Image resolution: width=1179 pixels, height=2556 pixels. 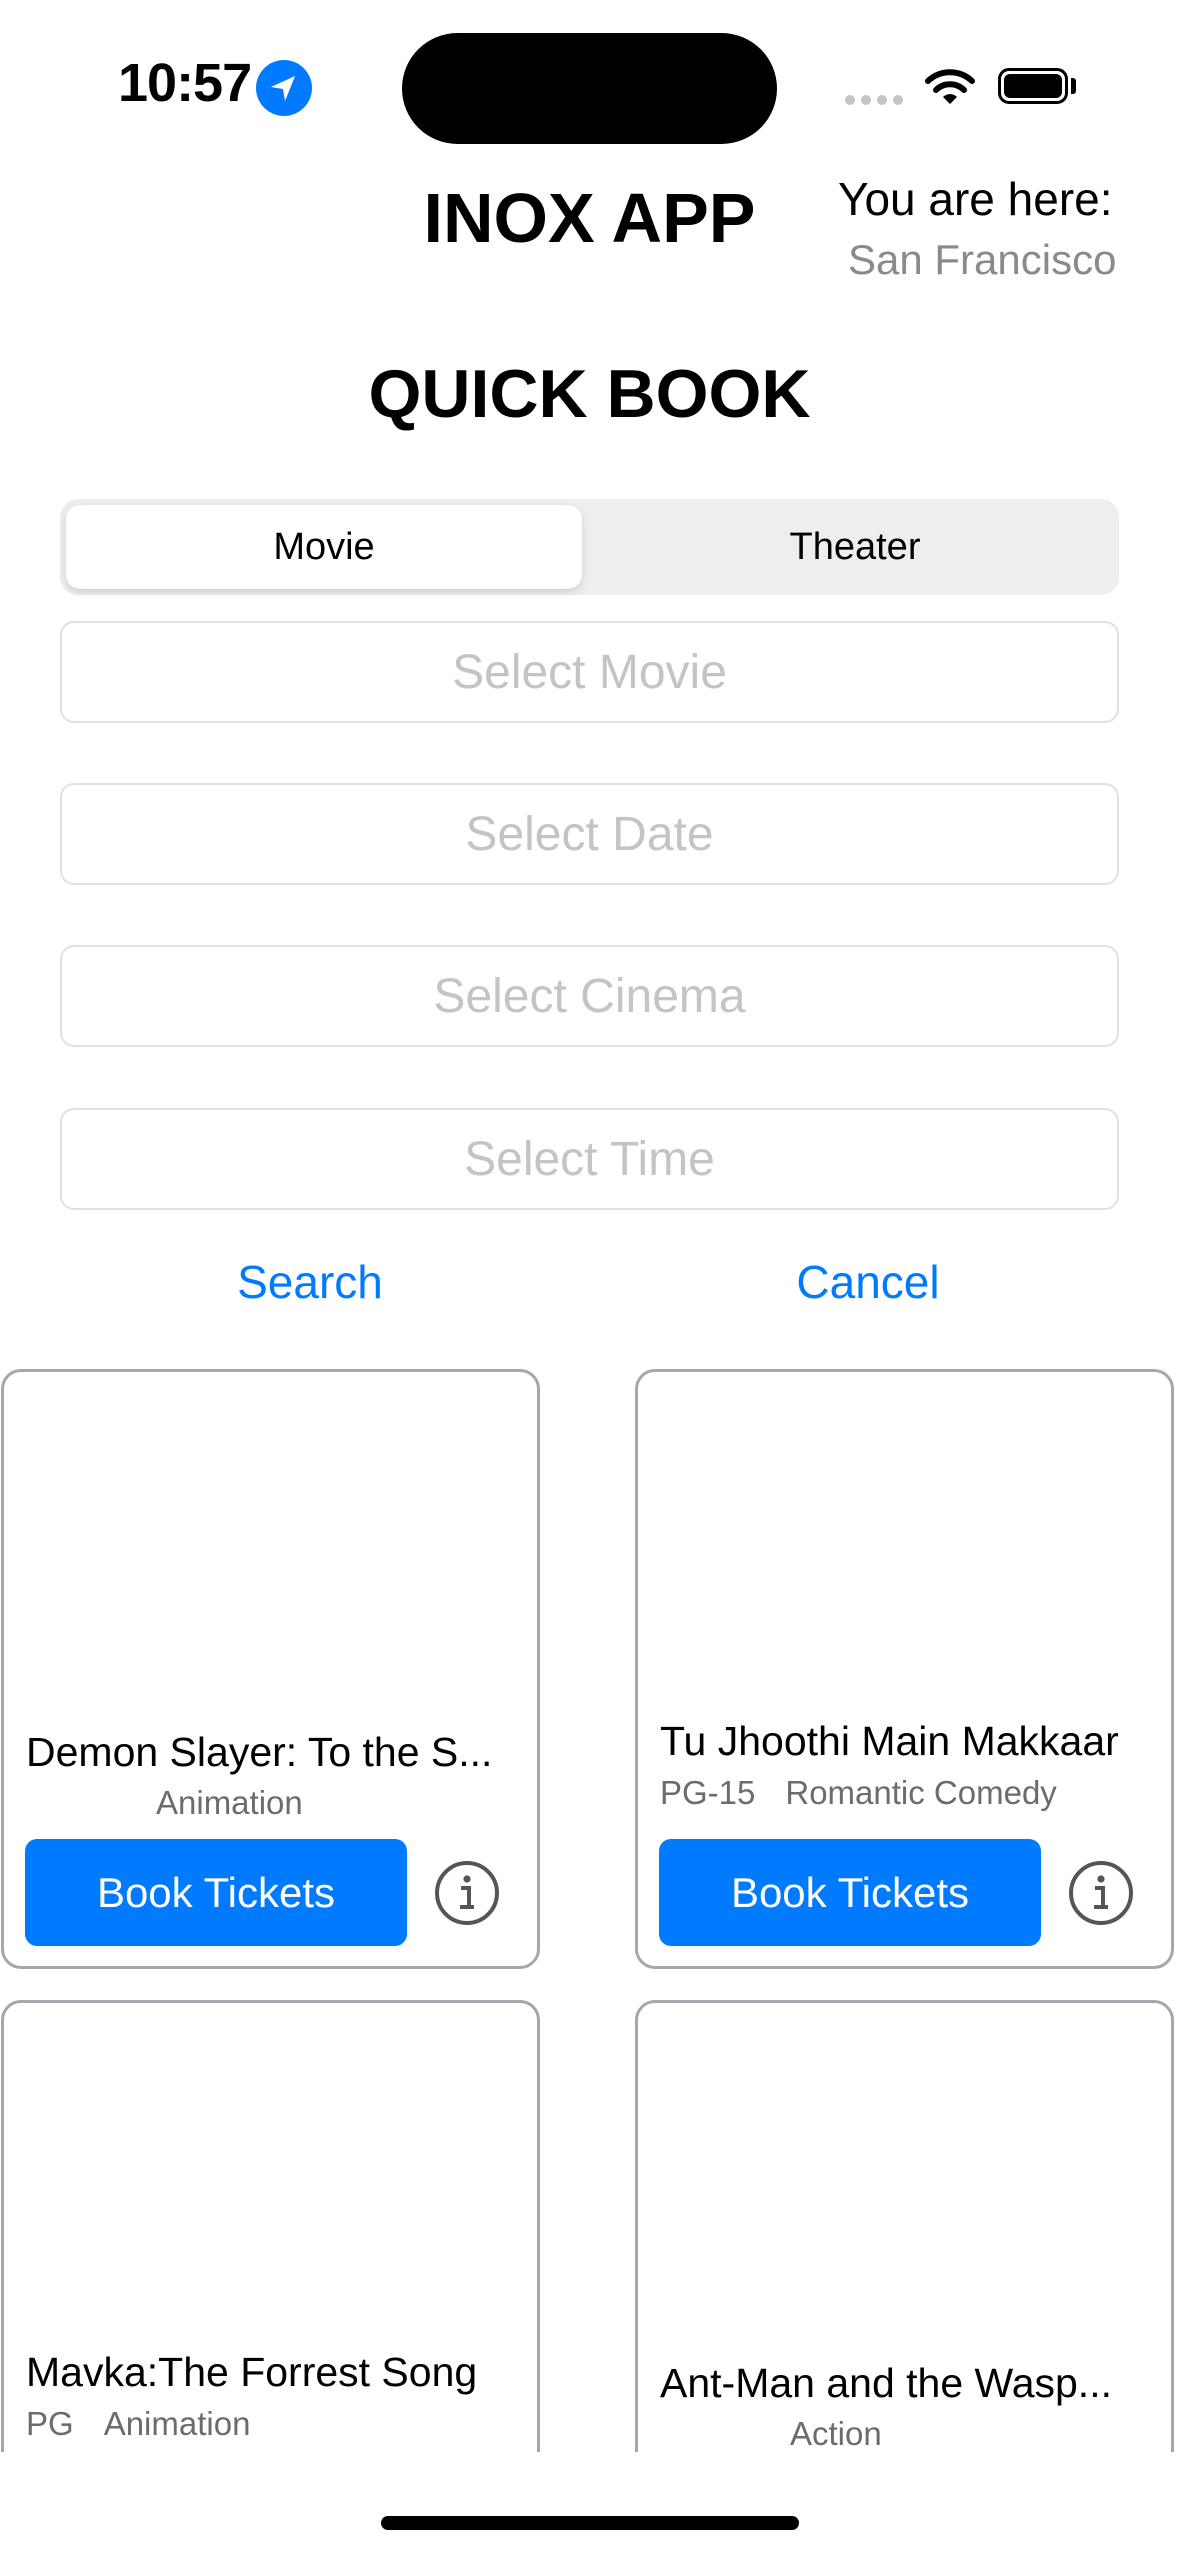 I want to click on status-time: 10:57, so click(x=185, y=83).